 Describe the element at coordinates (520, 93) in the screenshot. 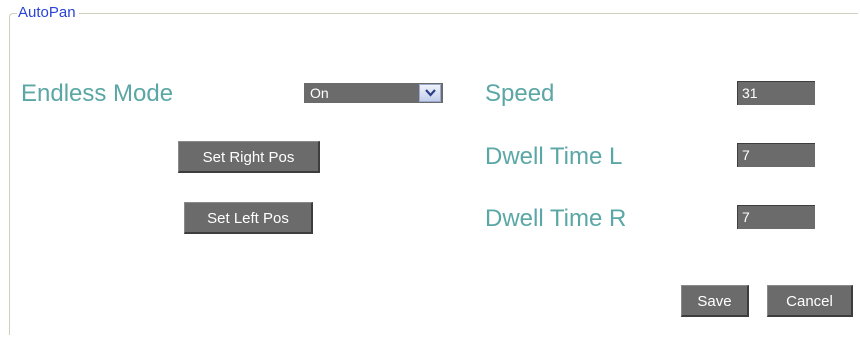

I see `speed-label: Speed` at that location.